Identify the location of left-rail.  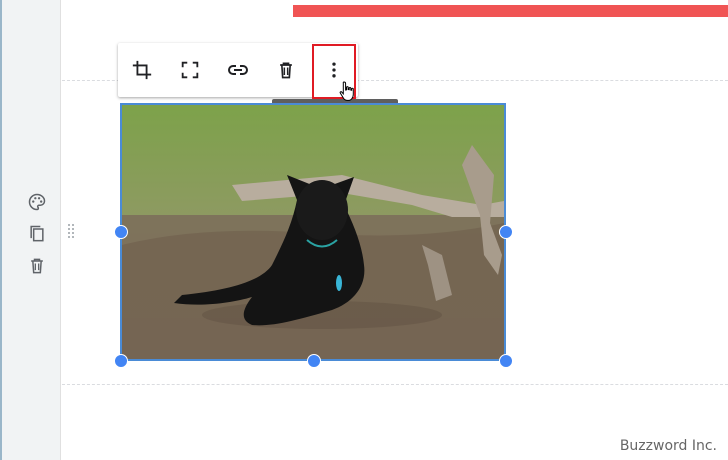
(30, 230).